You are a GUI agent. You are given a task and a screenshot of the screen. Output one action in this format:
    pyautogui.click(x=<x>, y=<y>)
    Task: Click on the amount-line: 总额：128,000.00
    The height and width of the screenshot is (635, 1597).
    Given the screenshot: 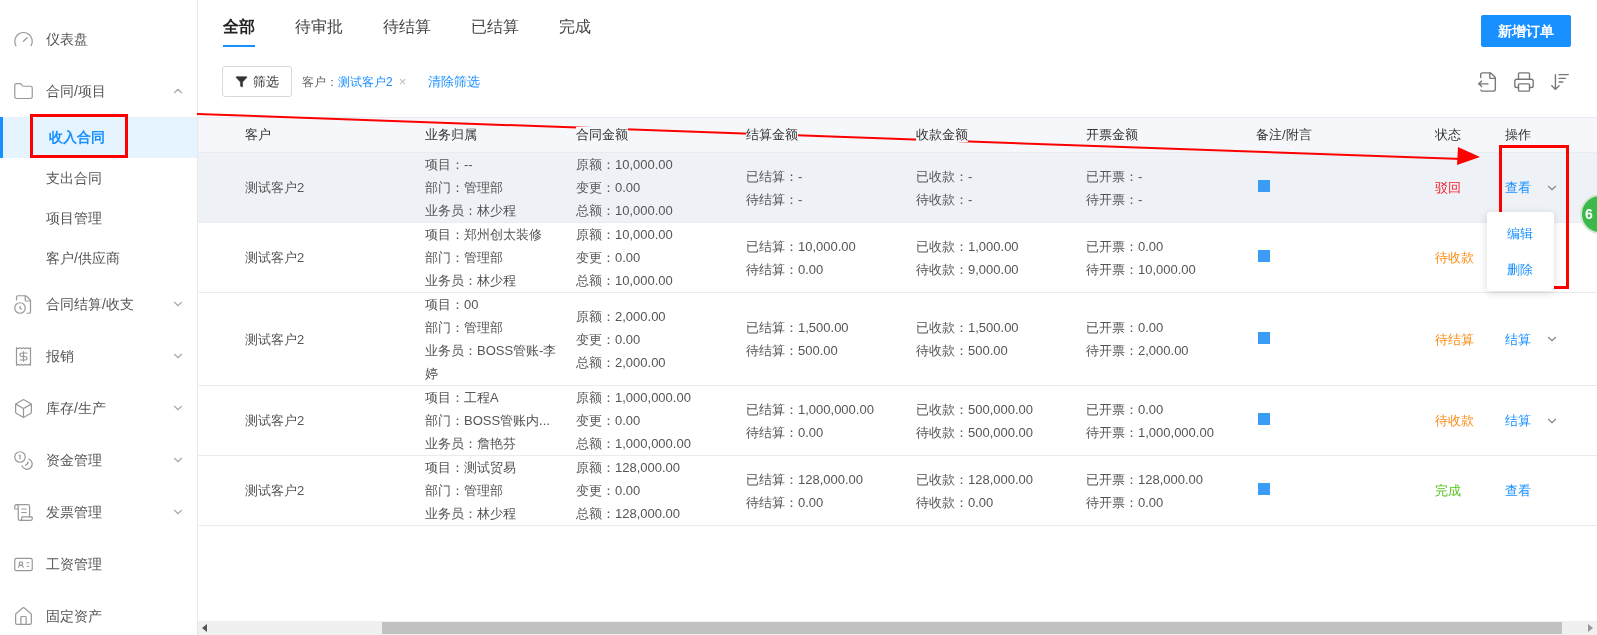 What is the action you would take?
    pyautogui.click(x=629, y=514)
    